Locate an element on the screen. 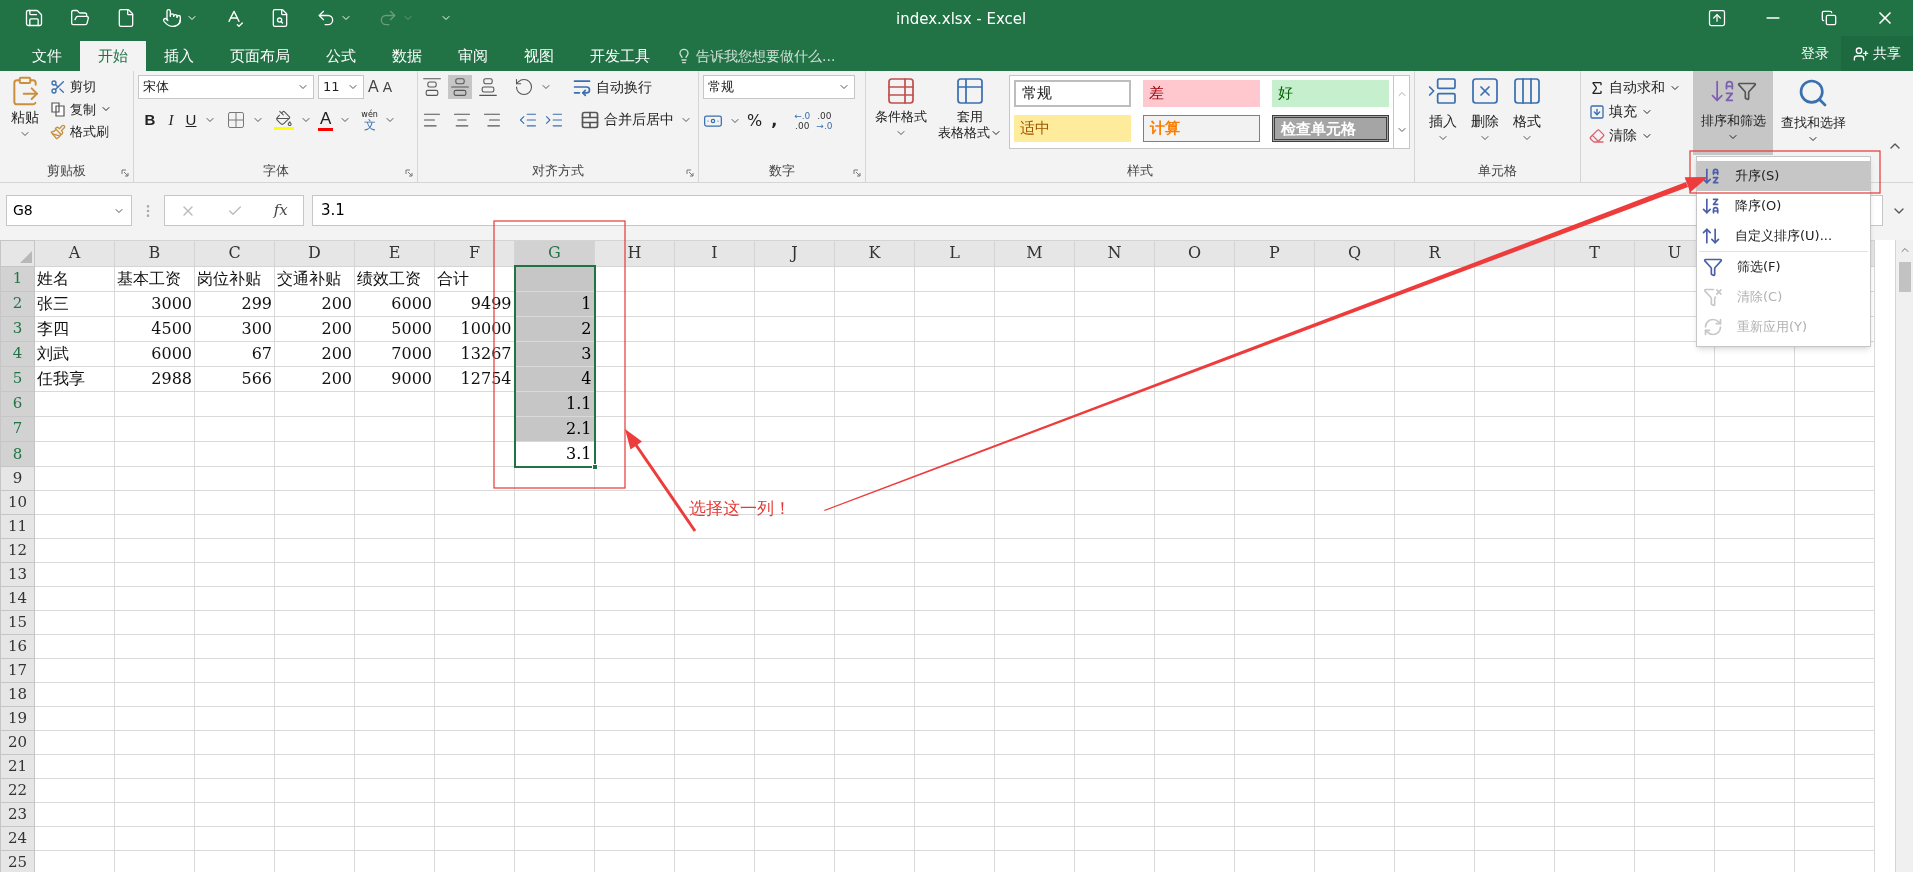 Image resolution: width=1913 pixels, height=872 pixels. clear-button: 清除 is located at coordinates (1641, 135).